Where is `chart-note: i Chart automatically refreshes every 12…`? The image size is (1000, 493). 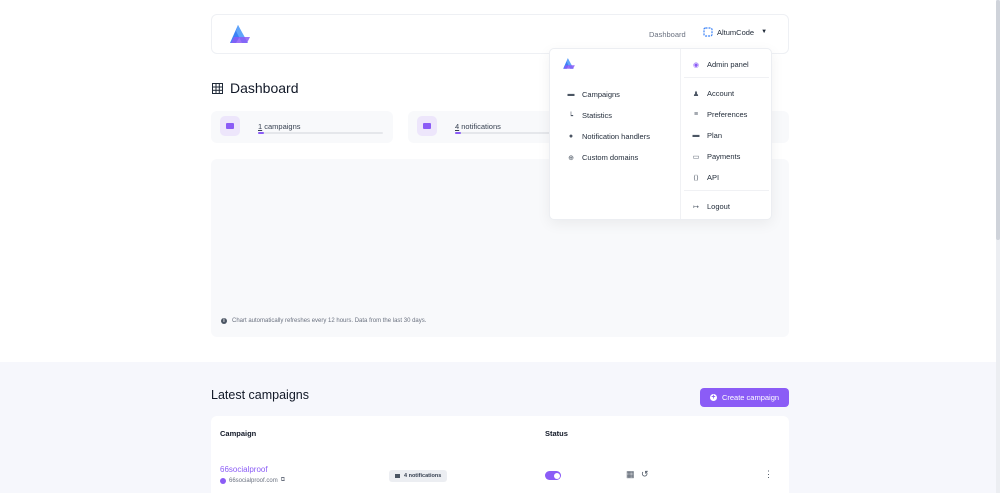
chart-note: i Chart automatically refreshes every 12… is located at coordinates (323, 321).